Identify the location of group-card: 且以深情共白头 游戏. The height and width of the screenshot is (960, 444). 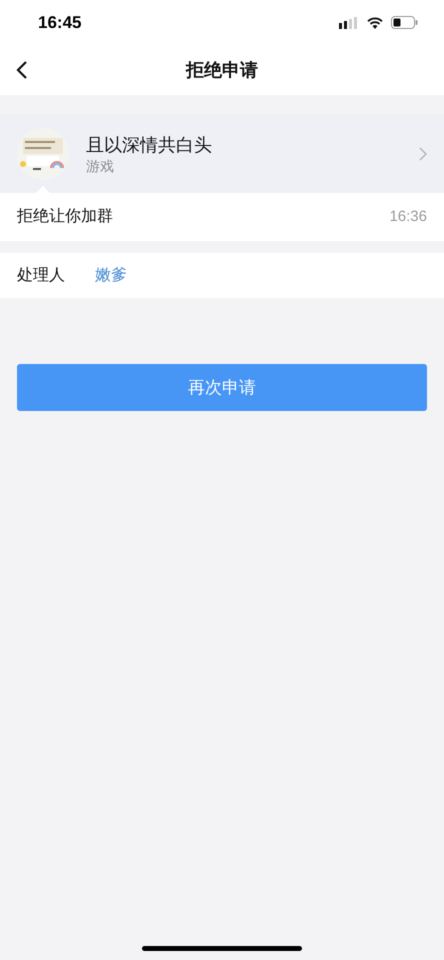
(222, 154).